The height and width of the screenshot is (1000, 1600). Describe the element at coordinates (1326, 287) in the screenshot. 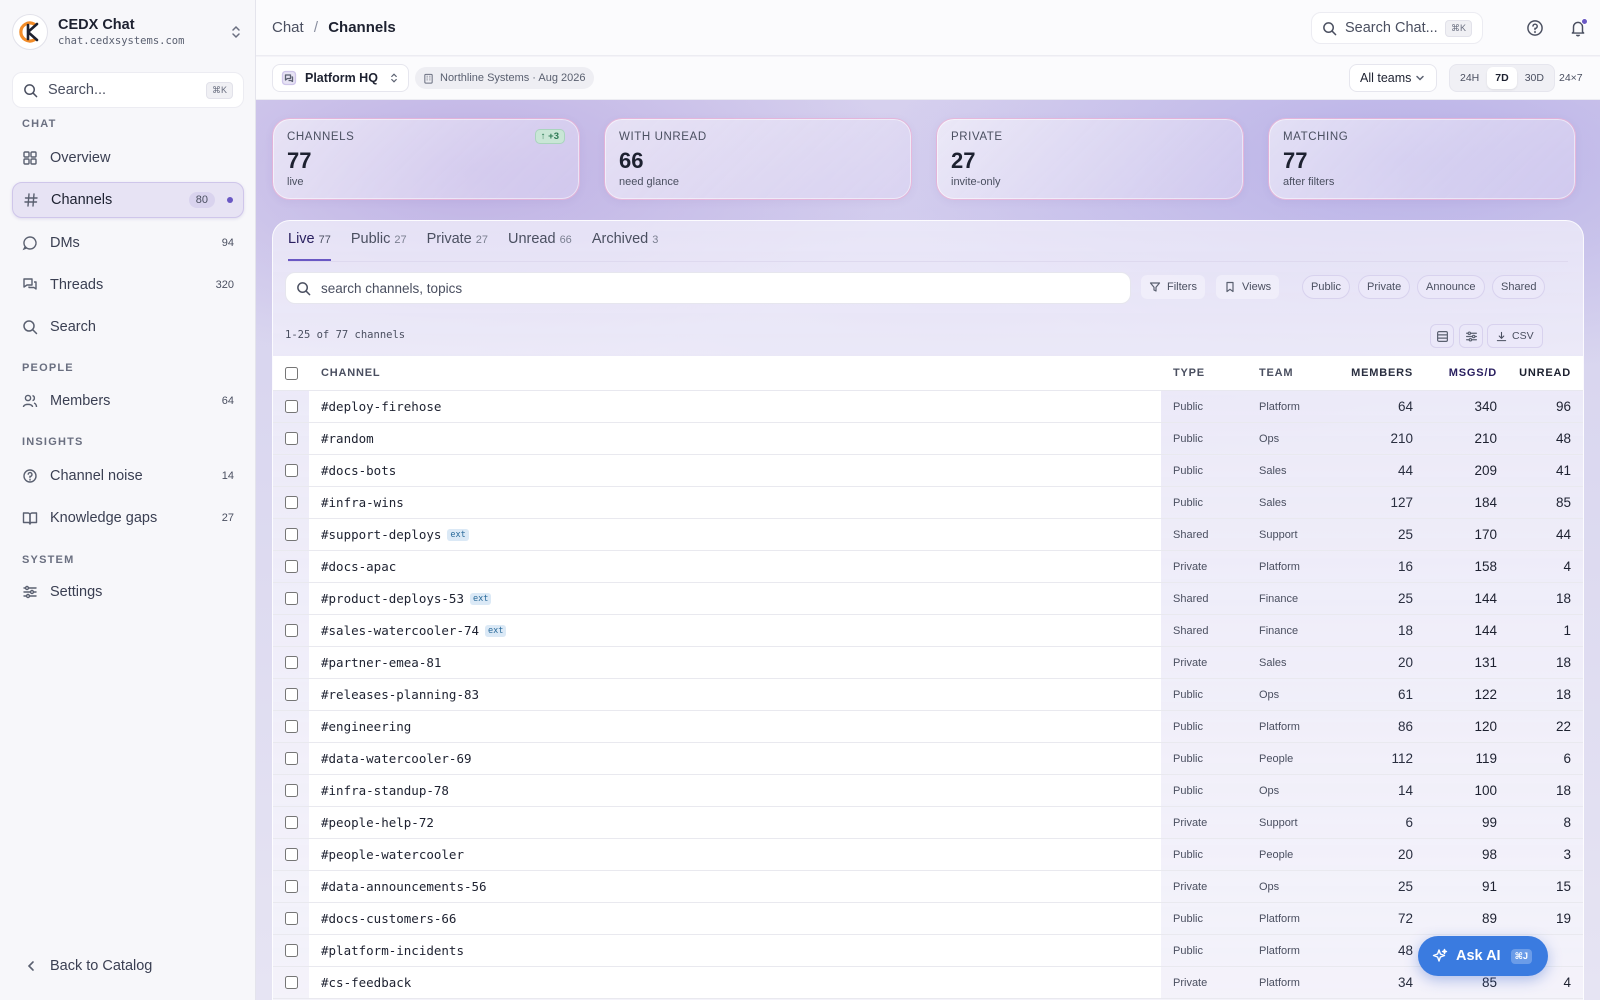

I see `filter-chip-public: Public` at that location.